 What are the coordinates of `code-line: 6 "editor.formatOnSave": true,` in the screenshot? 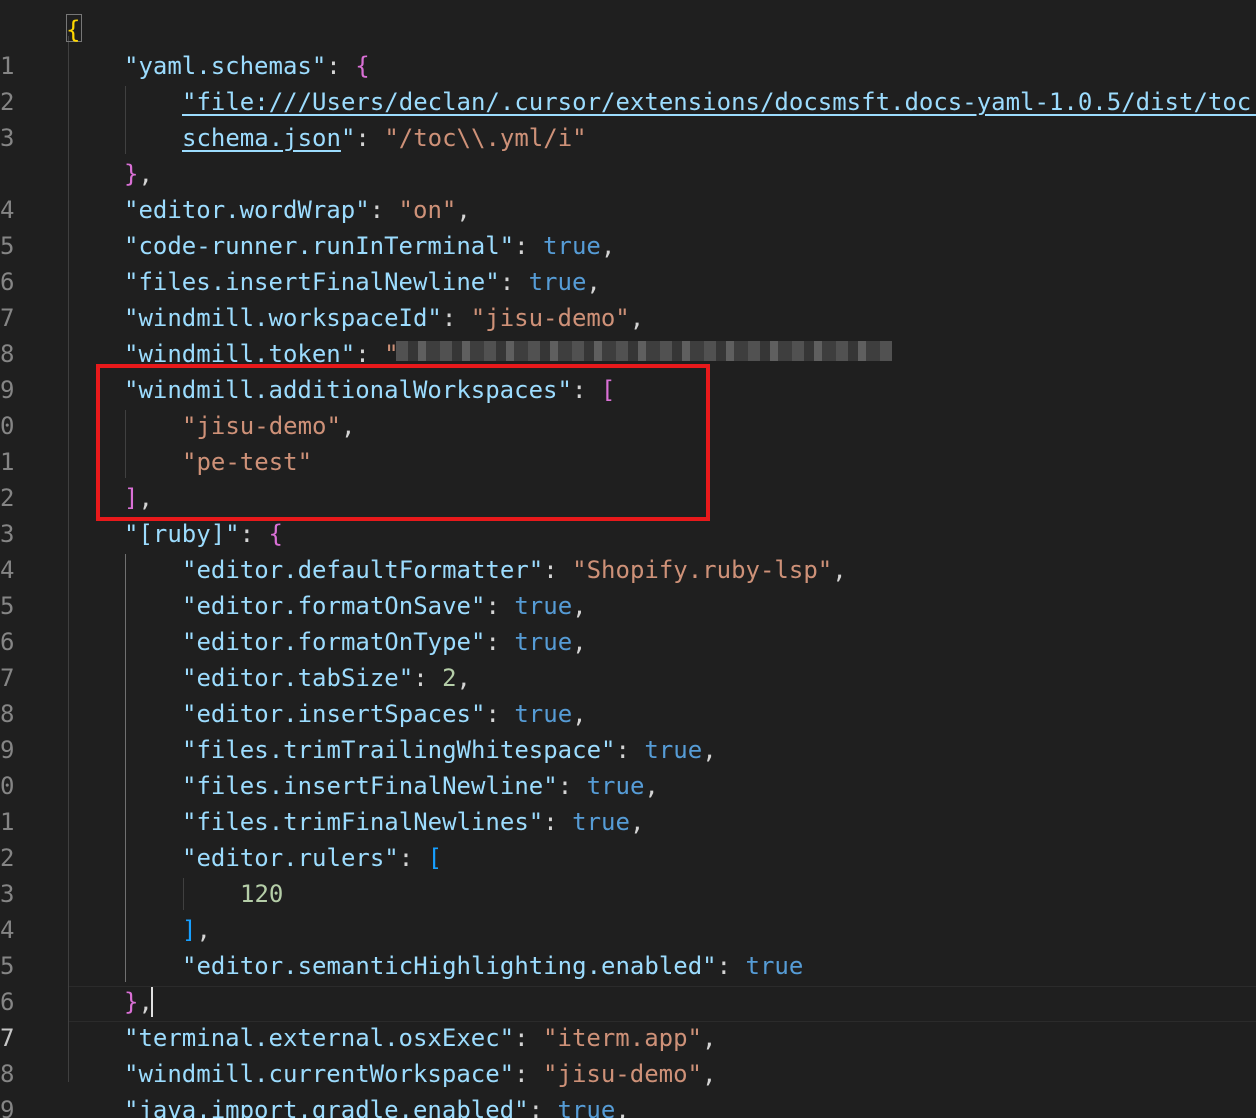 It's located at (628, 622).